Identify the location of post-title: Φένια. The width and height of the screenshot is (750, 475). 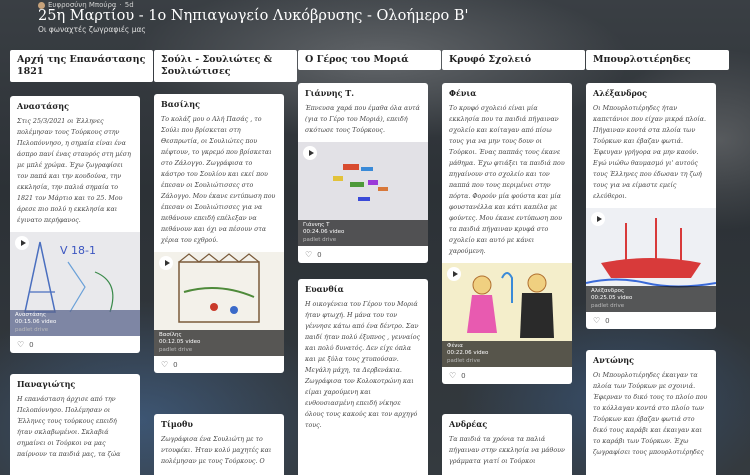
(463, 93).